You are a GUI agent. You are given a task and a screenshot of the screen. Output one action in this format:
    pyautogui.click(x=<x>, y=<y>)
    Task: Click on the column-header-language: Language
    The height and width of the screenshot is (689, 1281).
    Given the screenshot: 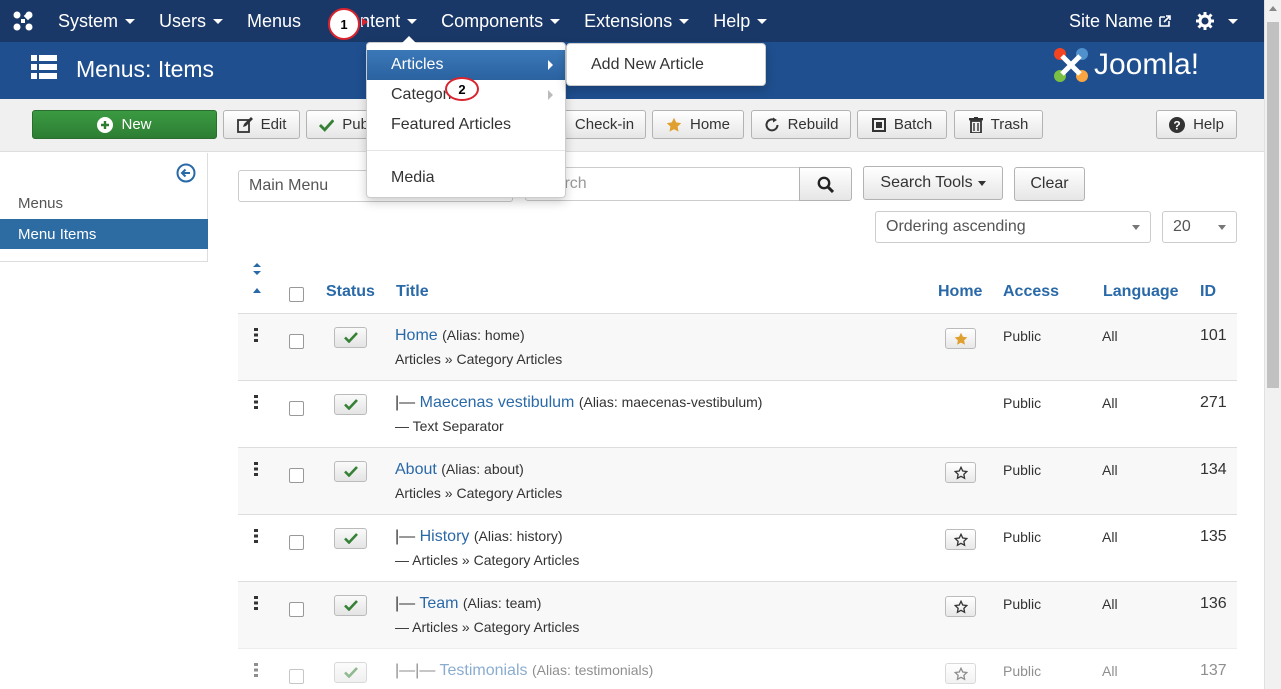 What is the action you would take?
    pyautogui.click(x=1141, y=292)
    